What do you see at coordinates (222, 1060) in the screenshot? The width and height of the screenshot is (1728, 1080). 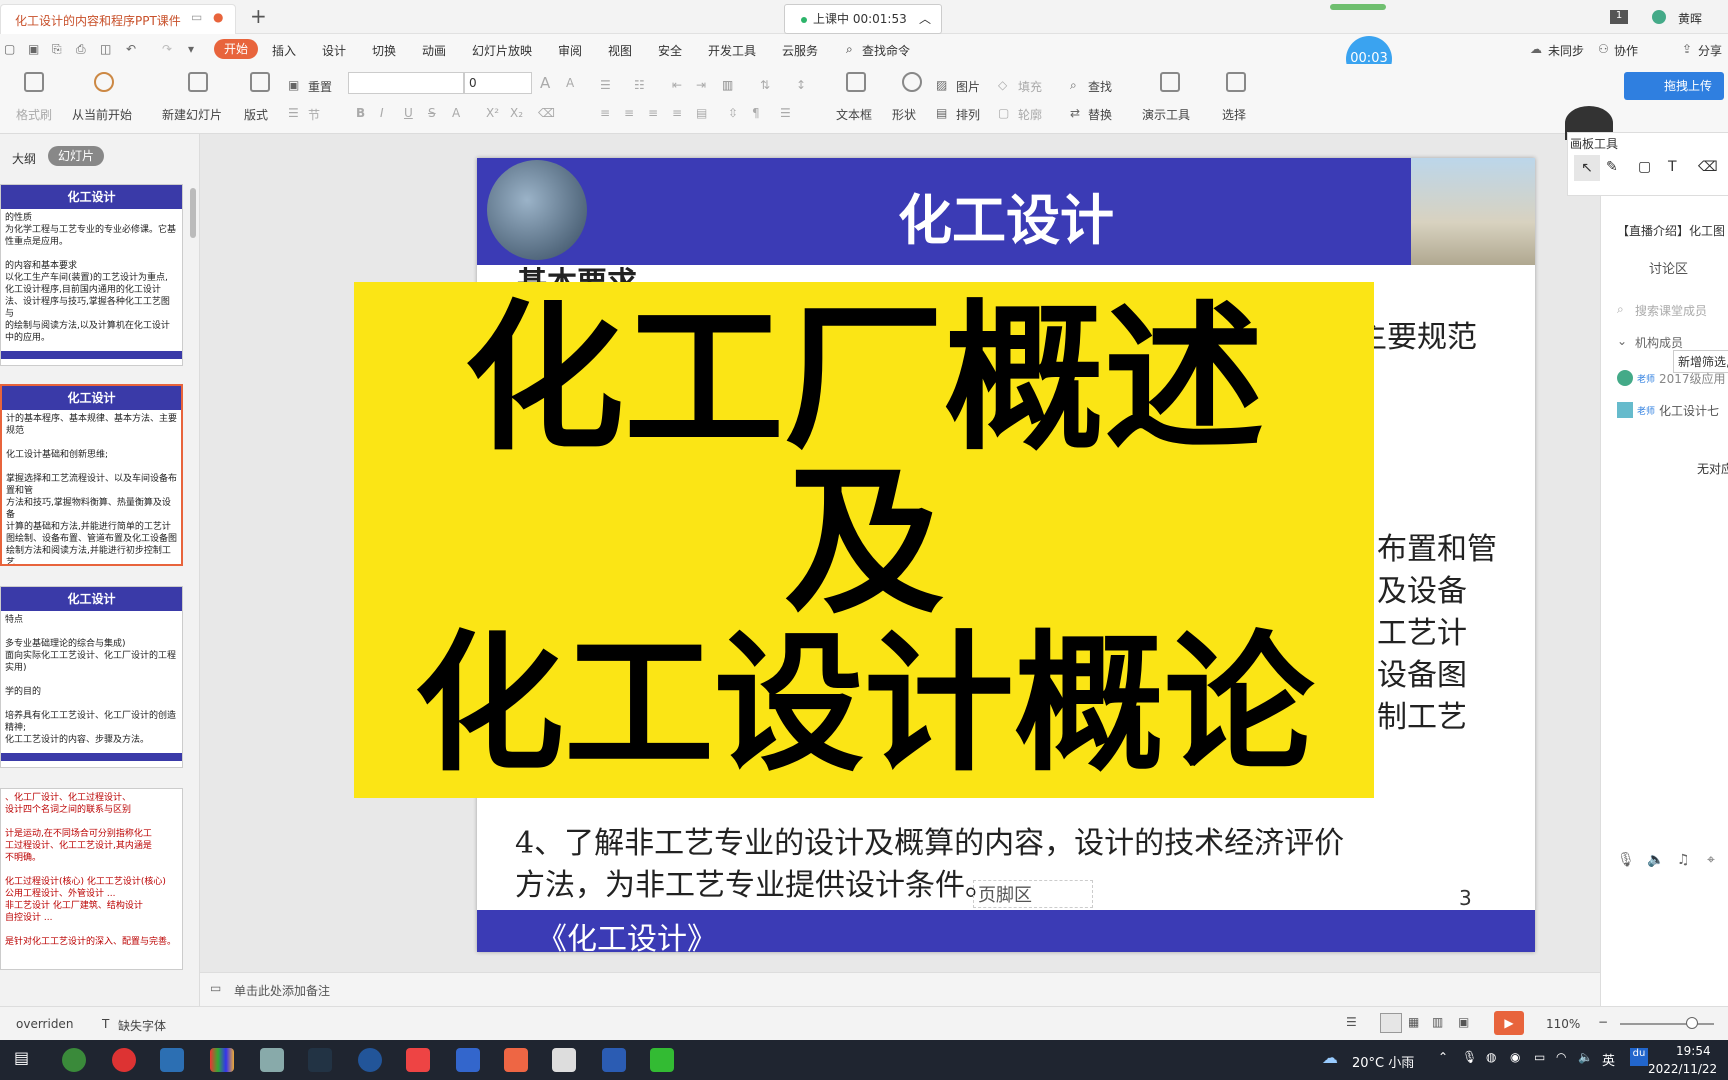 I see `app-grid-icon` at bounding box center [222, 1060].